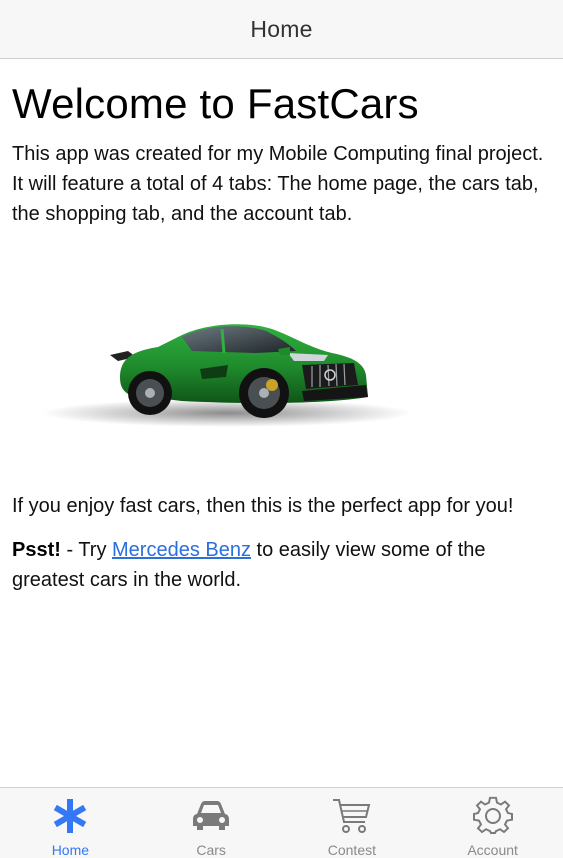 This screenshot has height=858, width=563. I want to click on nav-header: Home, so click(281, 29).